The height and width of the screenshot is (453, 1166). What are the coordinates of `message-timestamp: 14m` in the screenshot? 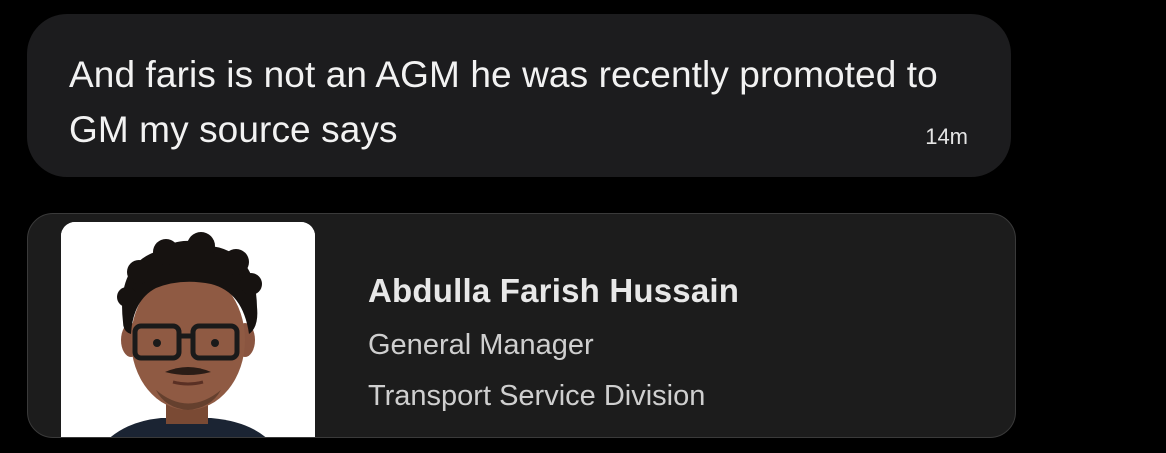 It's located at (946, 136).